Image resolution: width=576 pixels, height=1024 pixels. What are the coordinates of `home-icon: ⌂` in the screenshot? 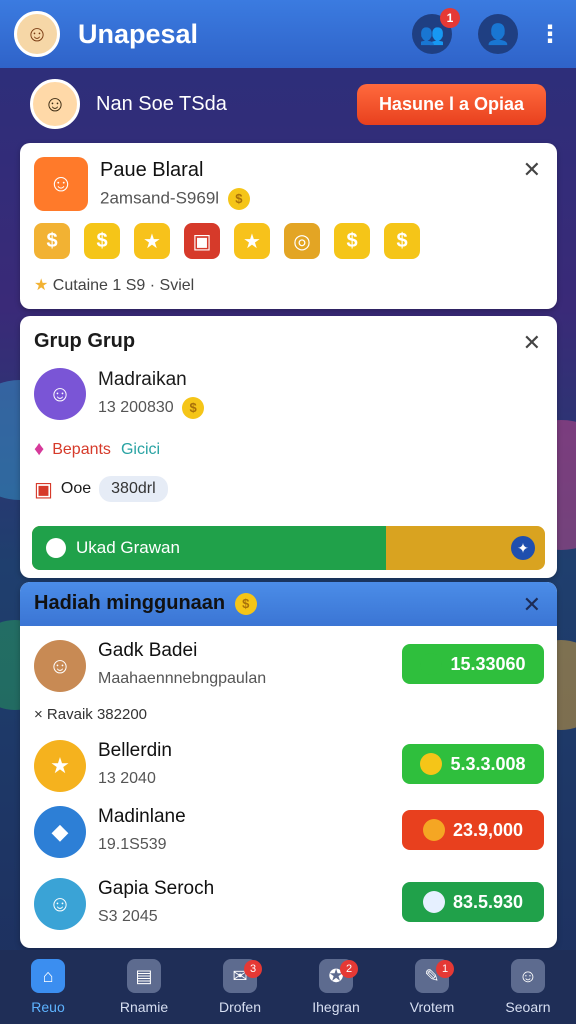 It's located at (48, 976).